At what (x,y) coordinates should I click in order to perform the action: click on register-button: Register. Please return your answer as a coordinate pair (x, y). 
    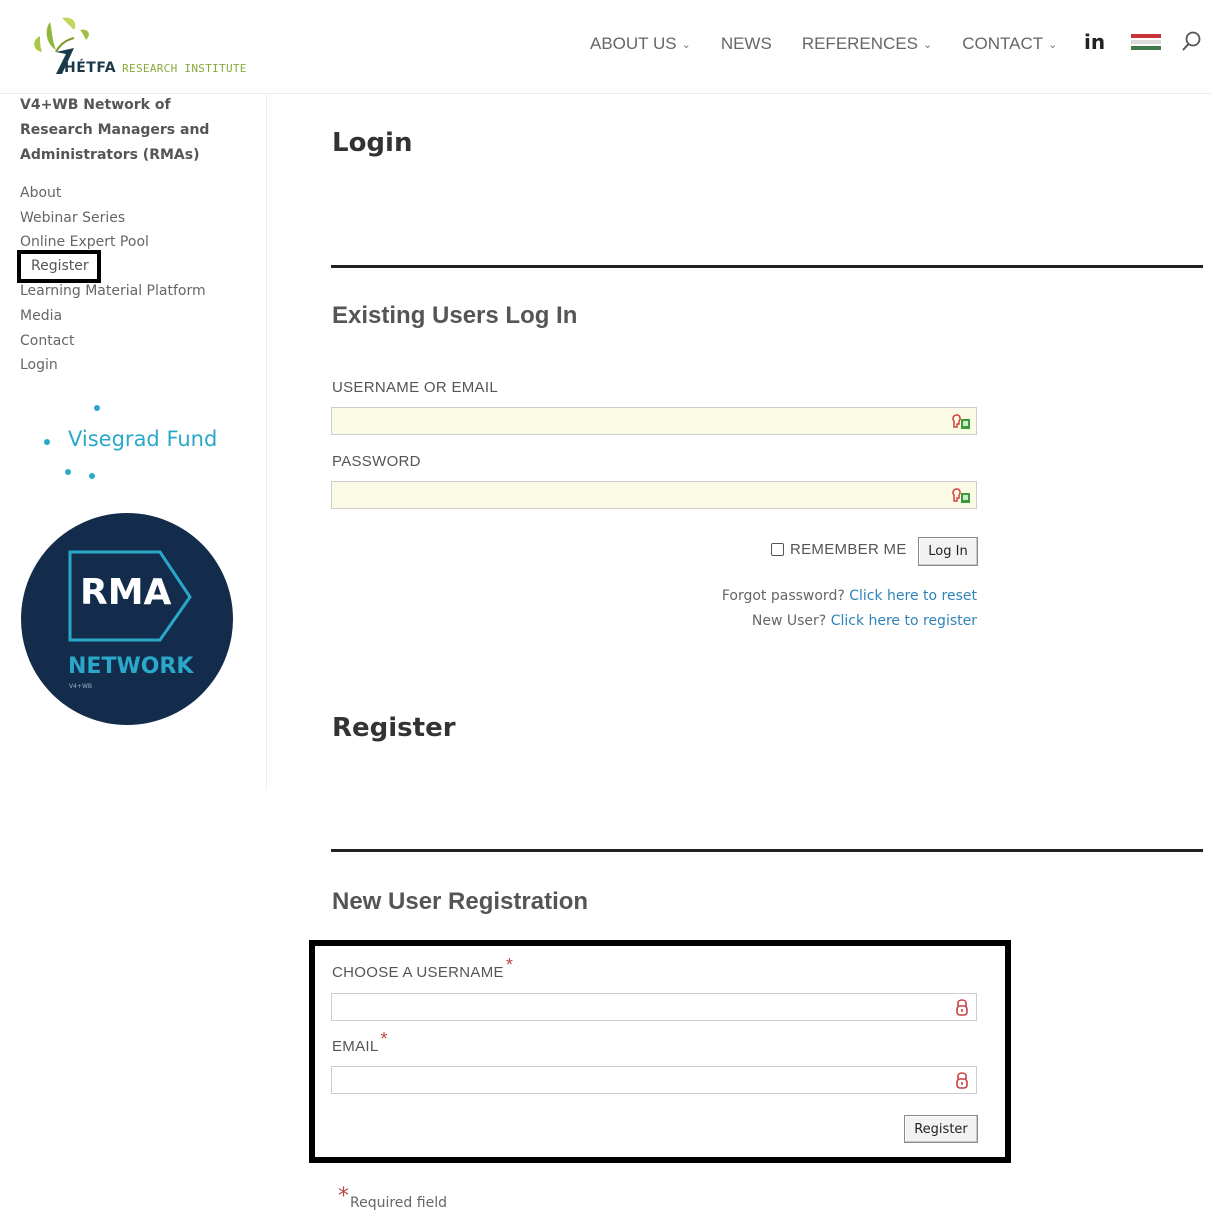
    Looking at the image, I should click on (941, 1129).